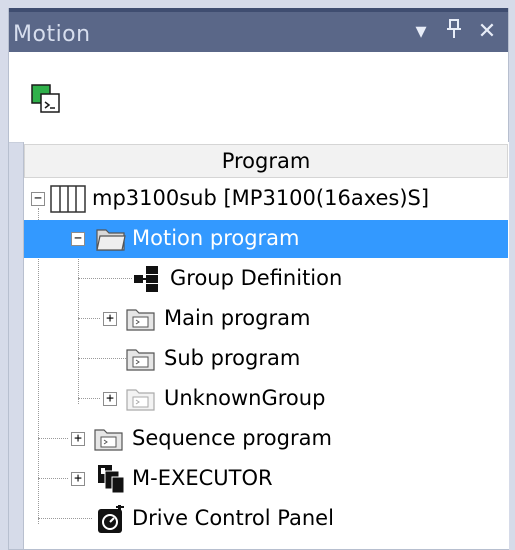  Describe the element at coordinates (68, 201) in the screenshot. I see `controller-icon` at that location.